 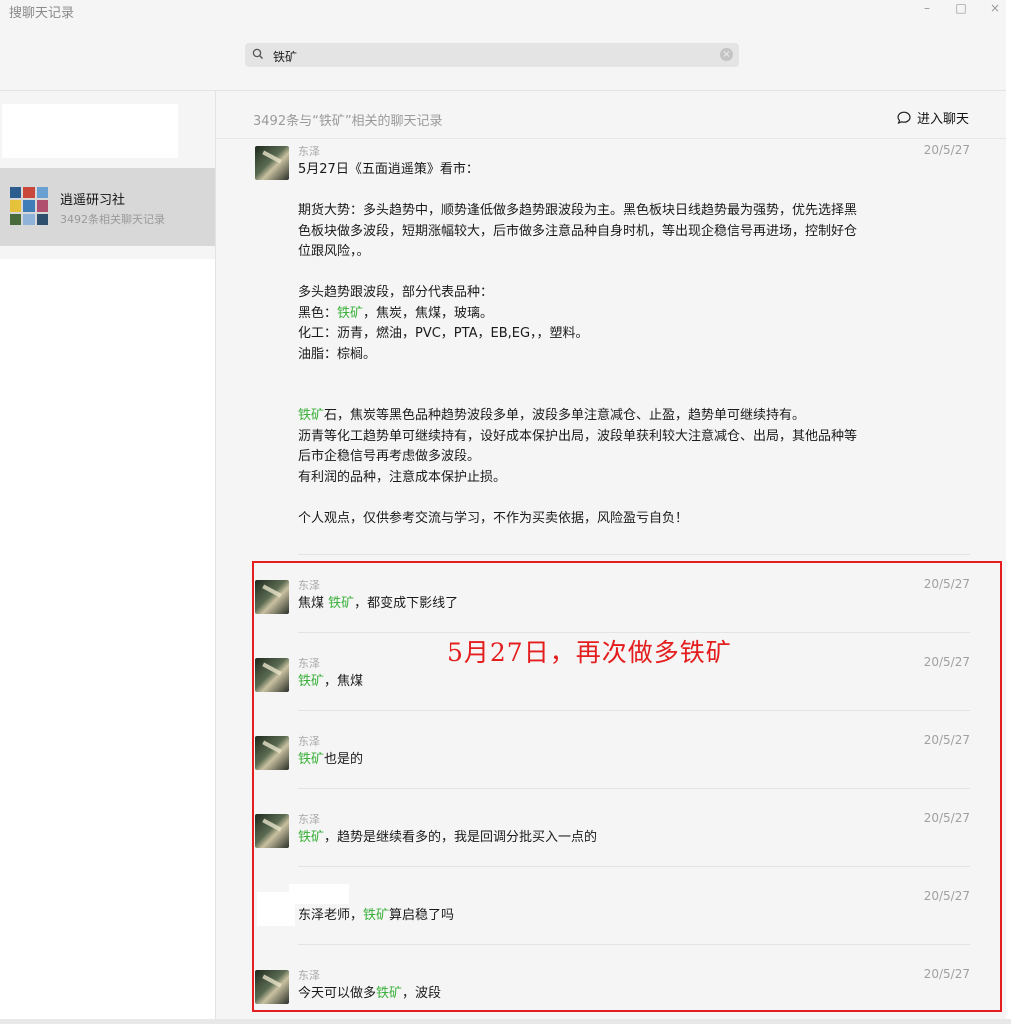 I want to click on message-text: 今天可以做多铁矿，波段, so click(x=604, y=994).